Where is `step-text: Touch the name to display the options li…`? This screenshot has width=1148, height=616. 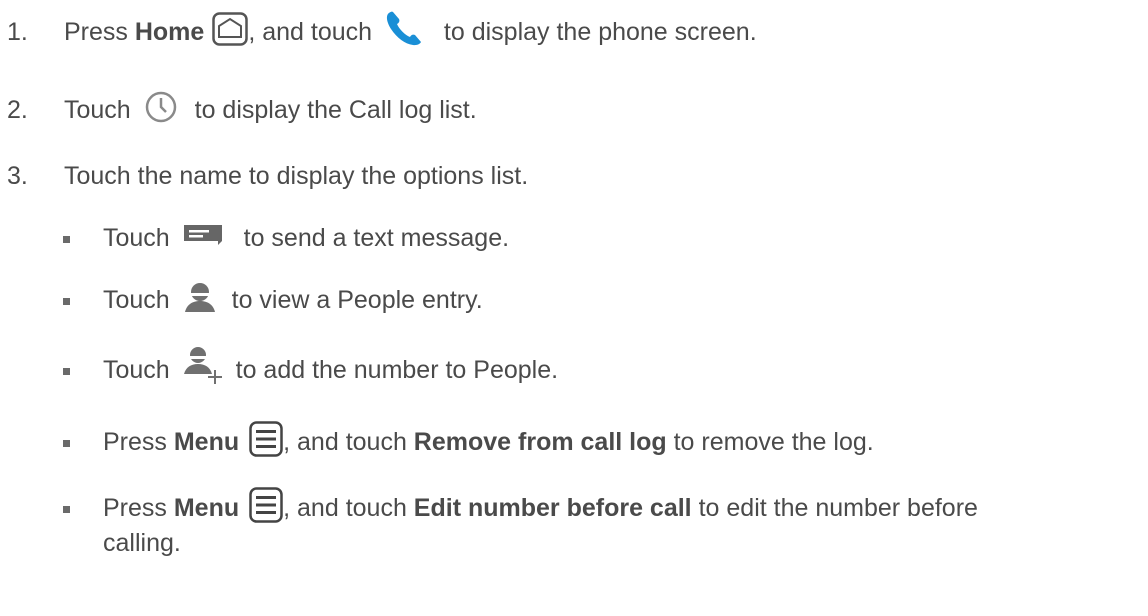 step-text: Touch the name to display the options li… is located at coordinates (296, 176).